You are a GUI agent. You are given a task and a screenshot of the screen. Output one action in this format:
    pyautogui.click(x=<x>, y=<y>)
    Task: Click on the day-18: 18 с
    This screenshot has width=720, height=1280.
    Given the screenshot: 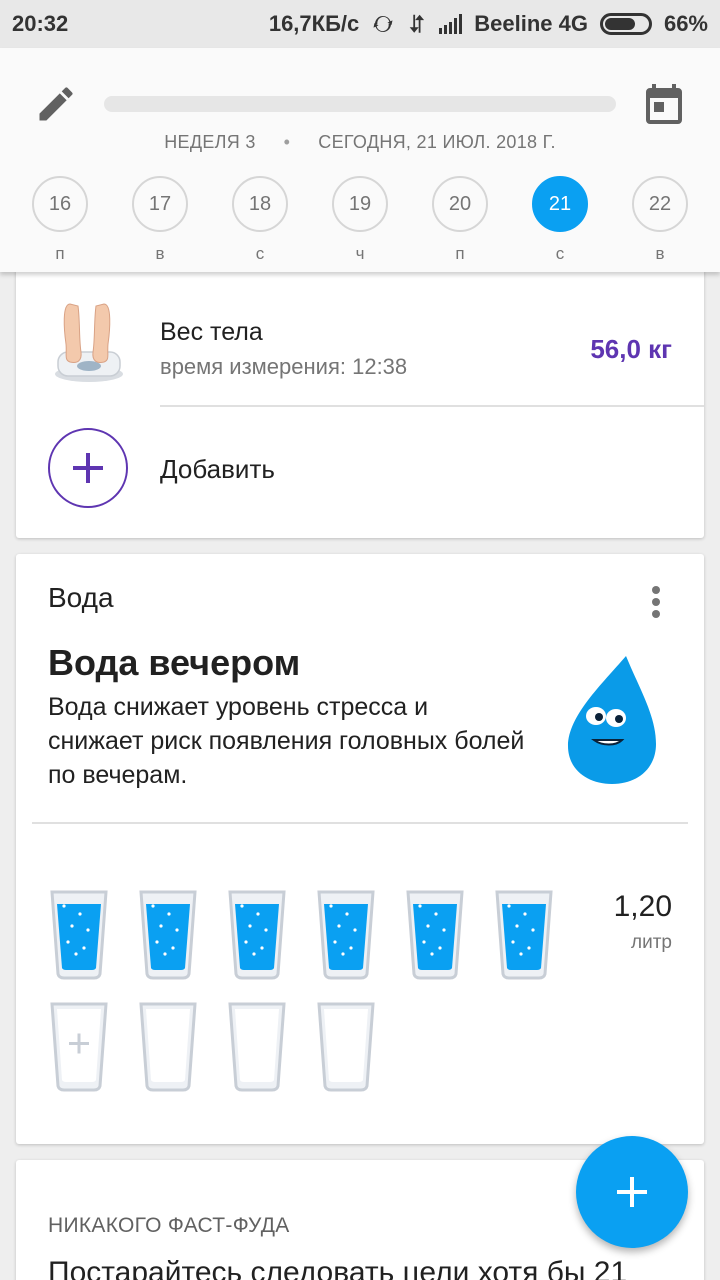 What is the action you would take?
    pyautogui.click(x=260, y=220)
    